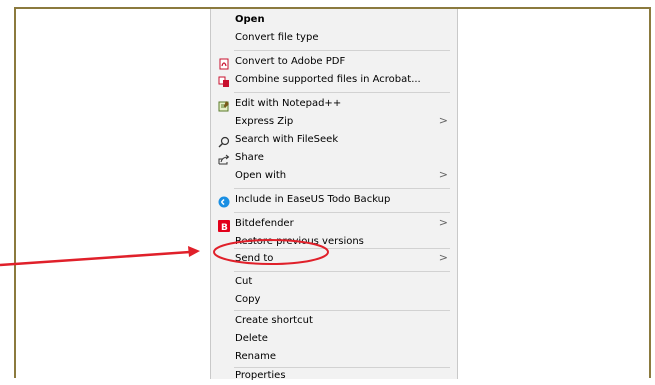 The width and height of the screenshot is (655, 385). What do you see at coordinates (194, 251) in the screenshot?
I see `arrow-head-icon` at bounding box center [194, 251].